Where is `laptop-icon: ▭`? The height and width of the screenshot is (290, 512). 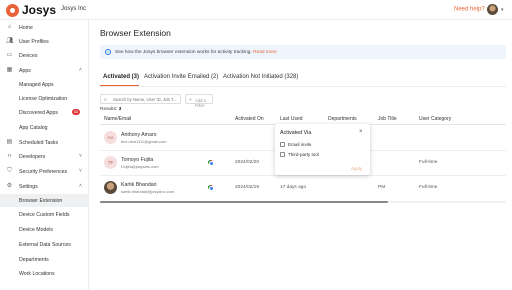 laptop-icon: ▭ is located at coordinates (9, 55).